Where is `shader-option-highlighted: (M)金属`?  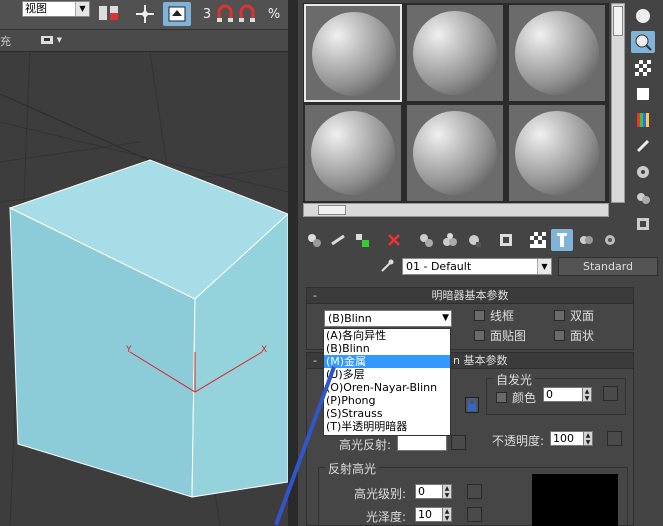
shader-option-highlighted: (M)金属 is located at coordinates (387, 361).